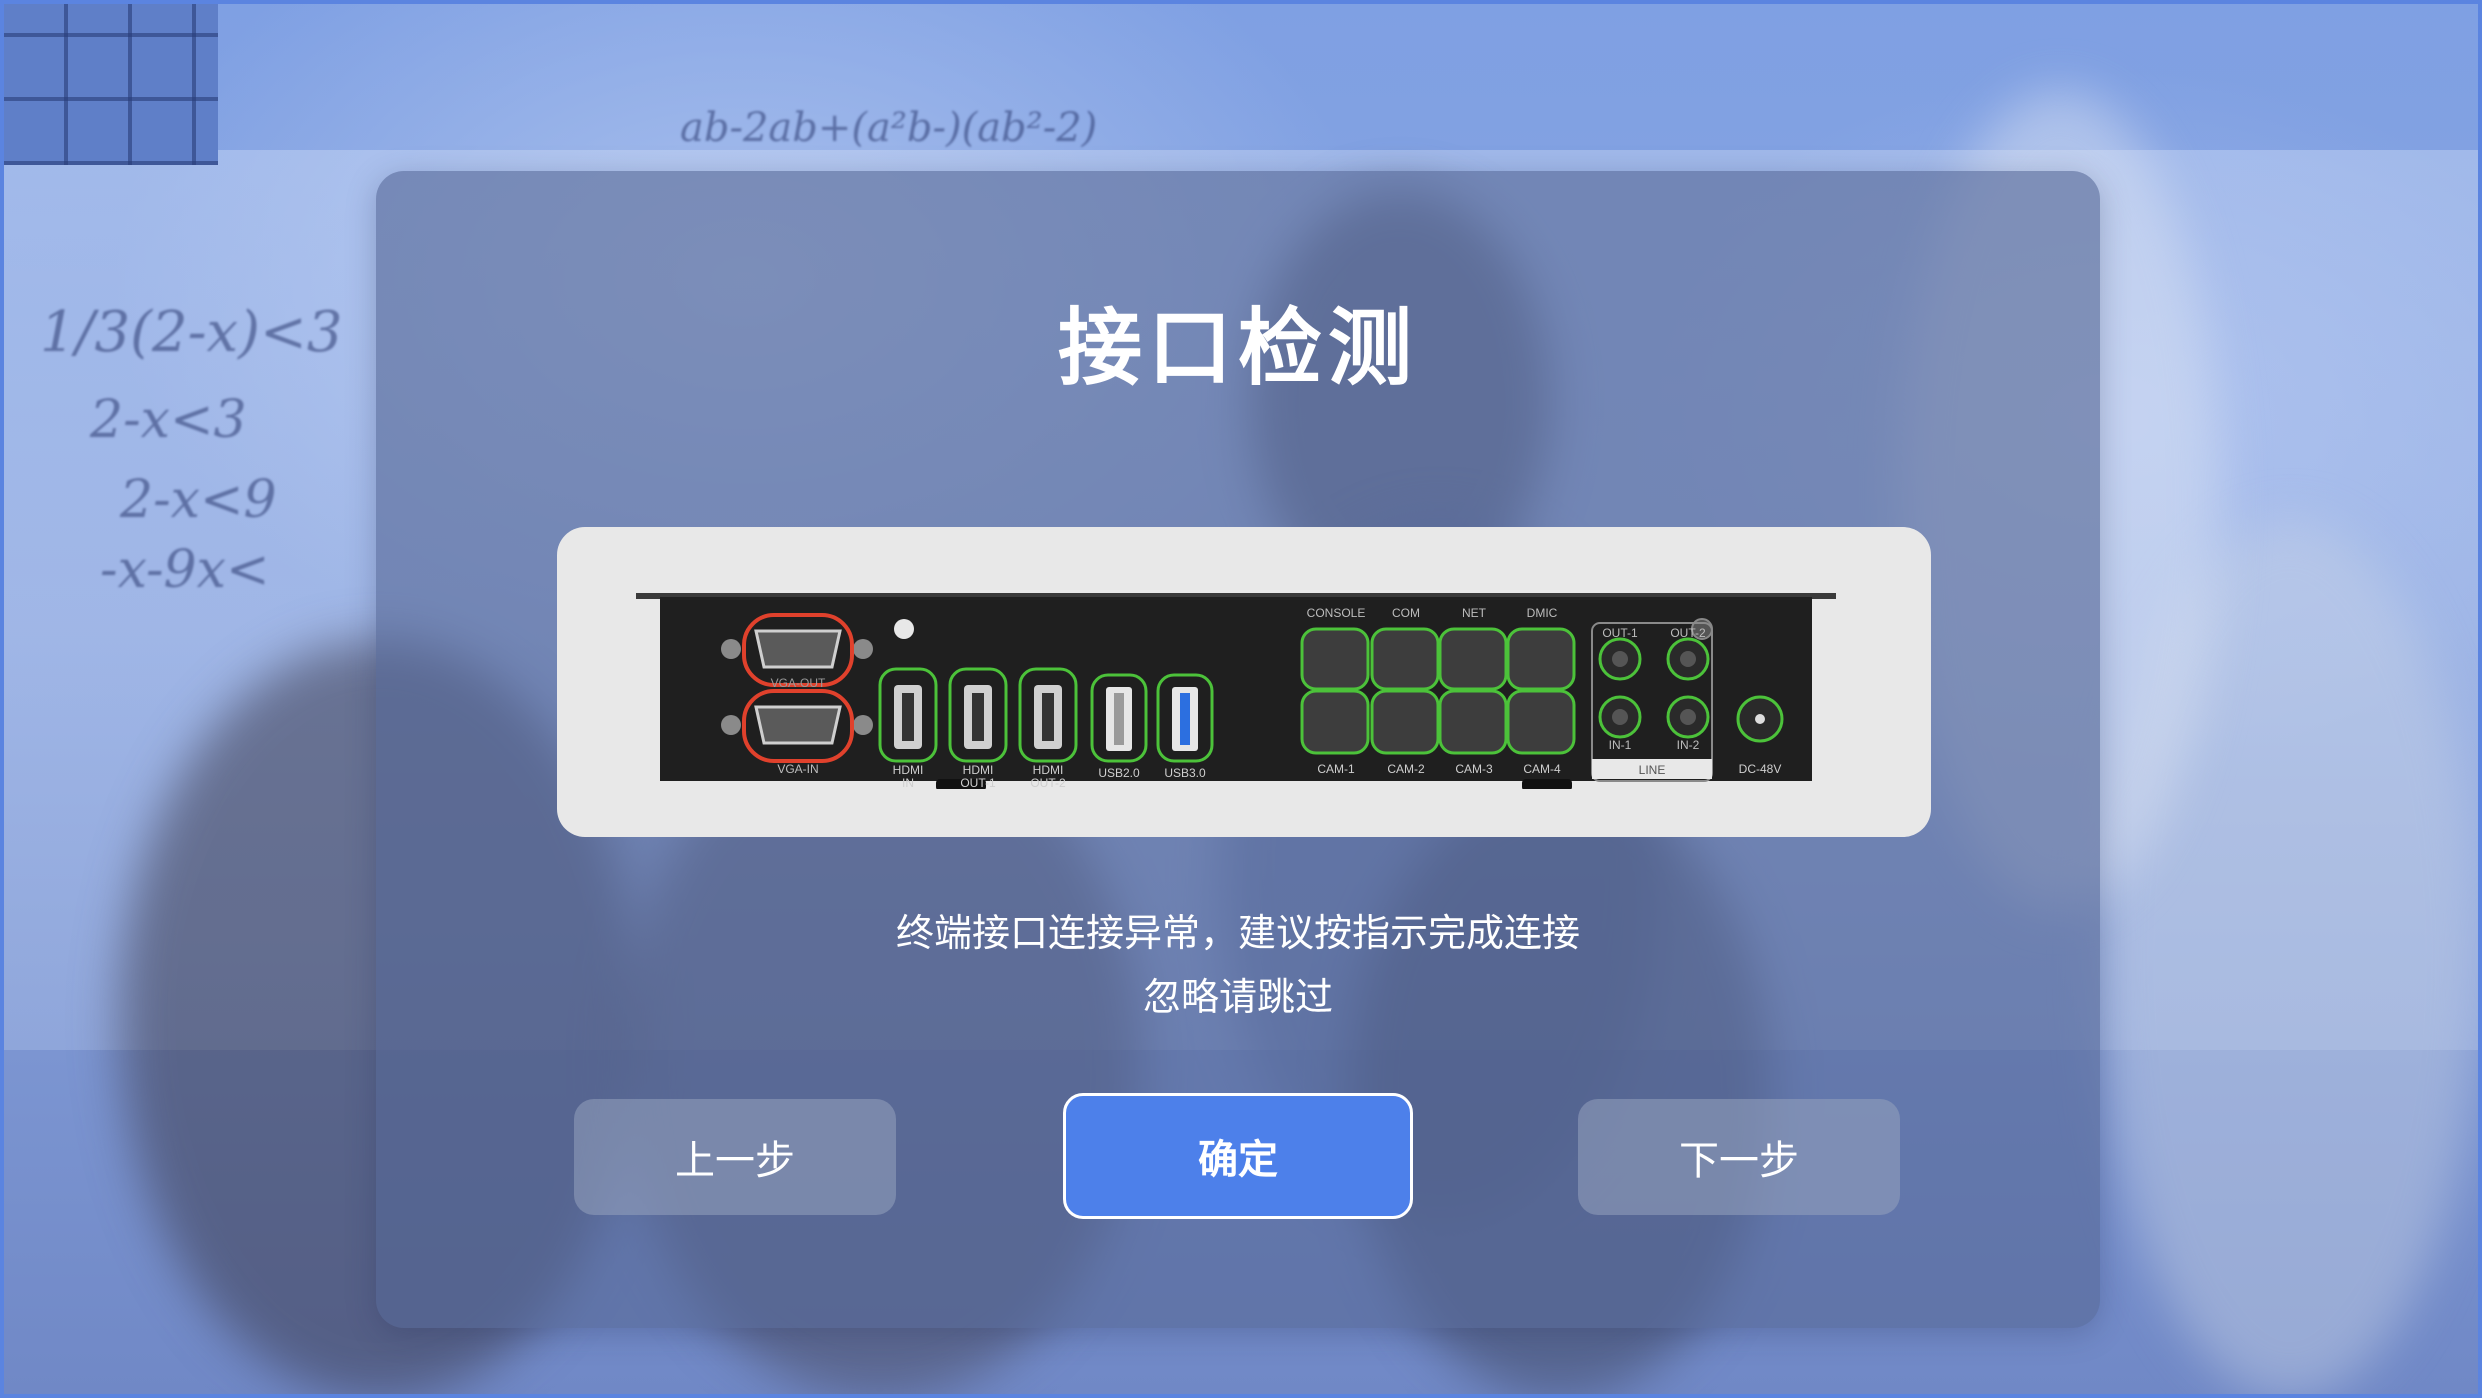 This screenshot has height=1398, width=2482. What do you see at coordinates (1336, 613) in the screenshot?
I see `console-label: CONSOLE` at bounding box center [1336, 613].